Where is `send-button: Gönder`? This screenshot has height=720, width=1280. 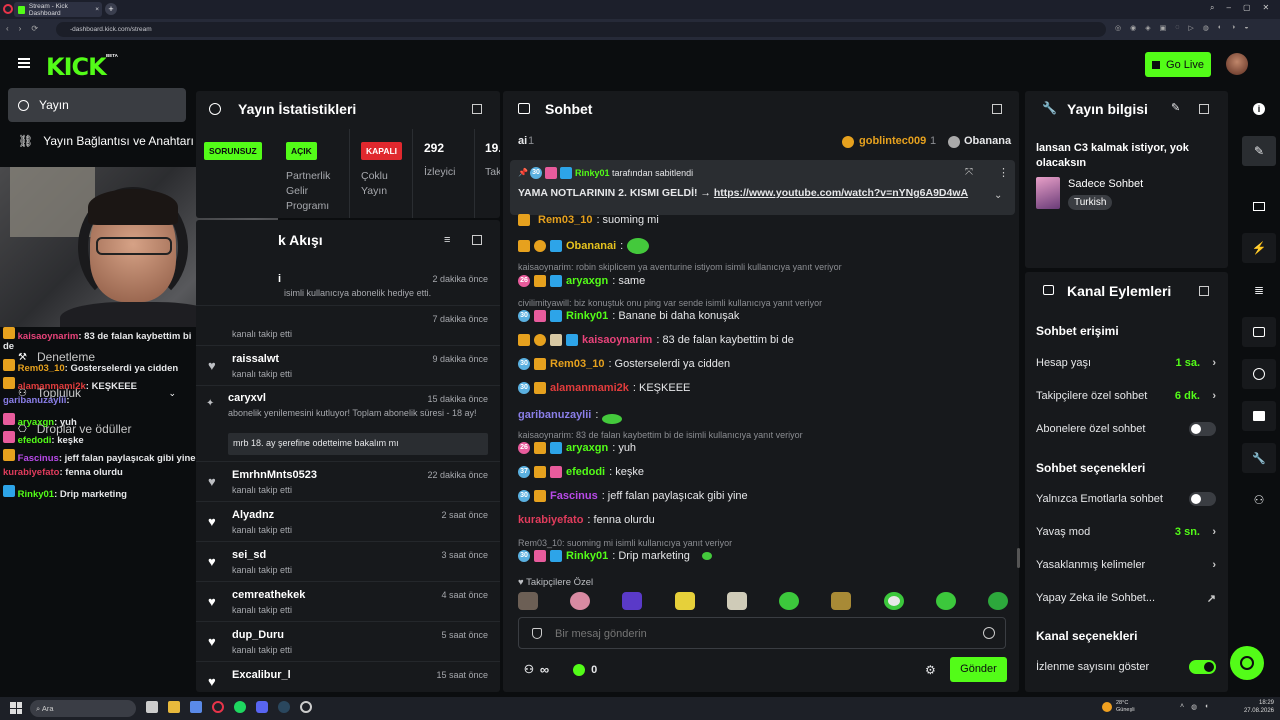 send-button: Gönder is located at coordinates (978, 669).